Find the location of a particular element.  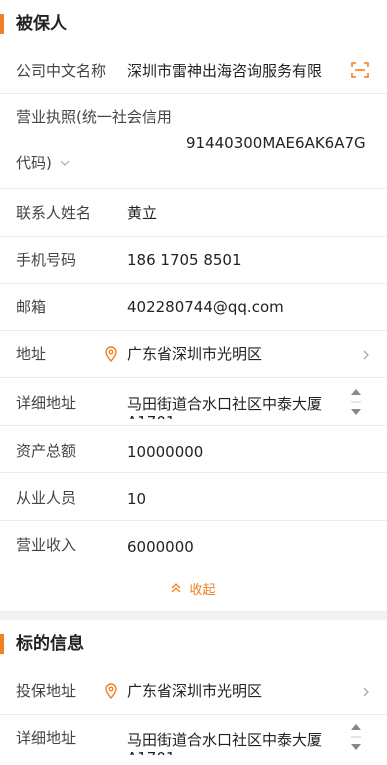

collapse-button: 收起 is located at coordinates (193, 589).